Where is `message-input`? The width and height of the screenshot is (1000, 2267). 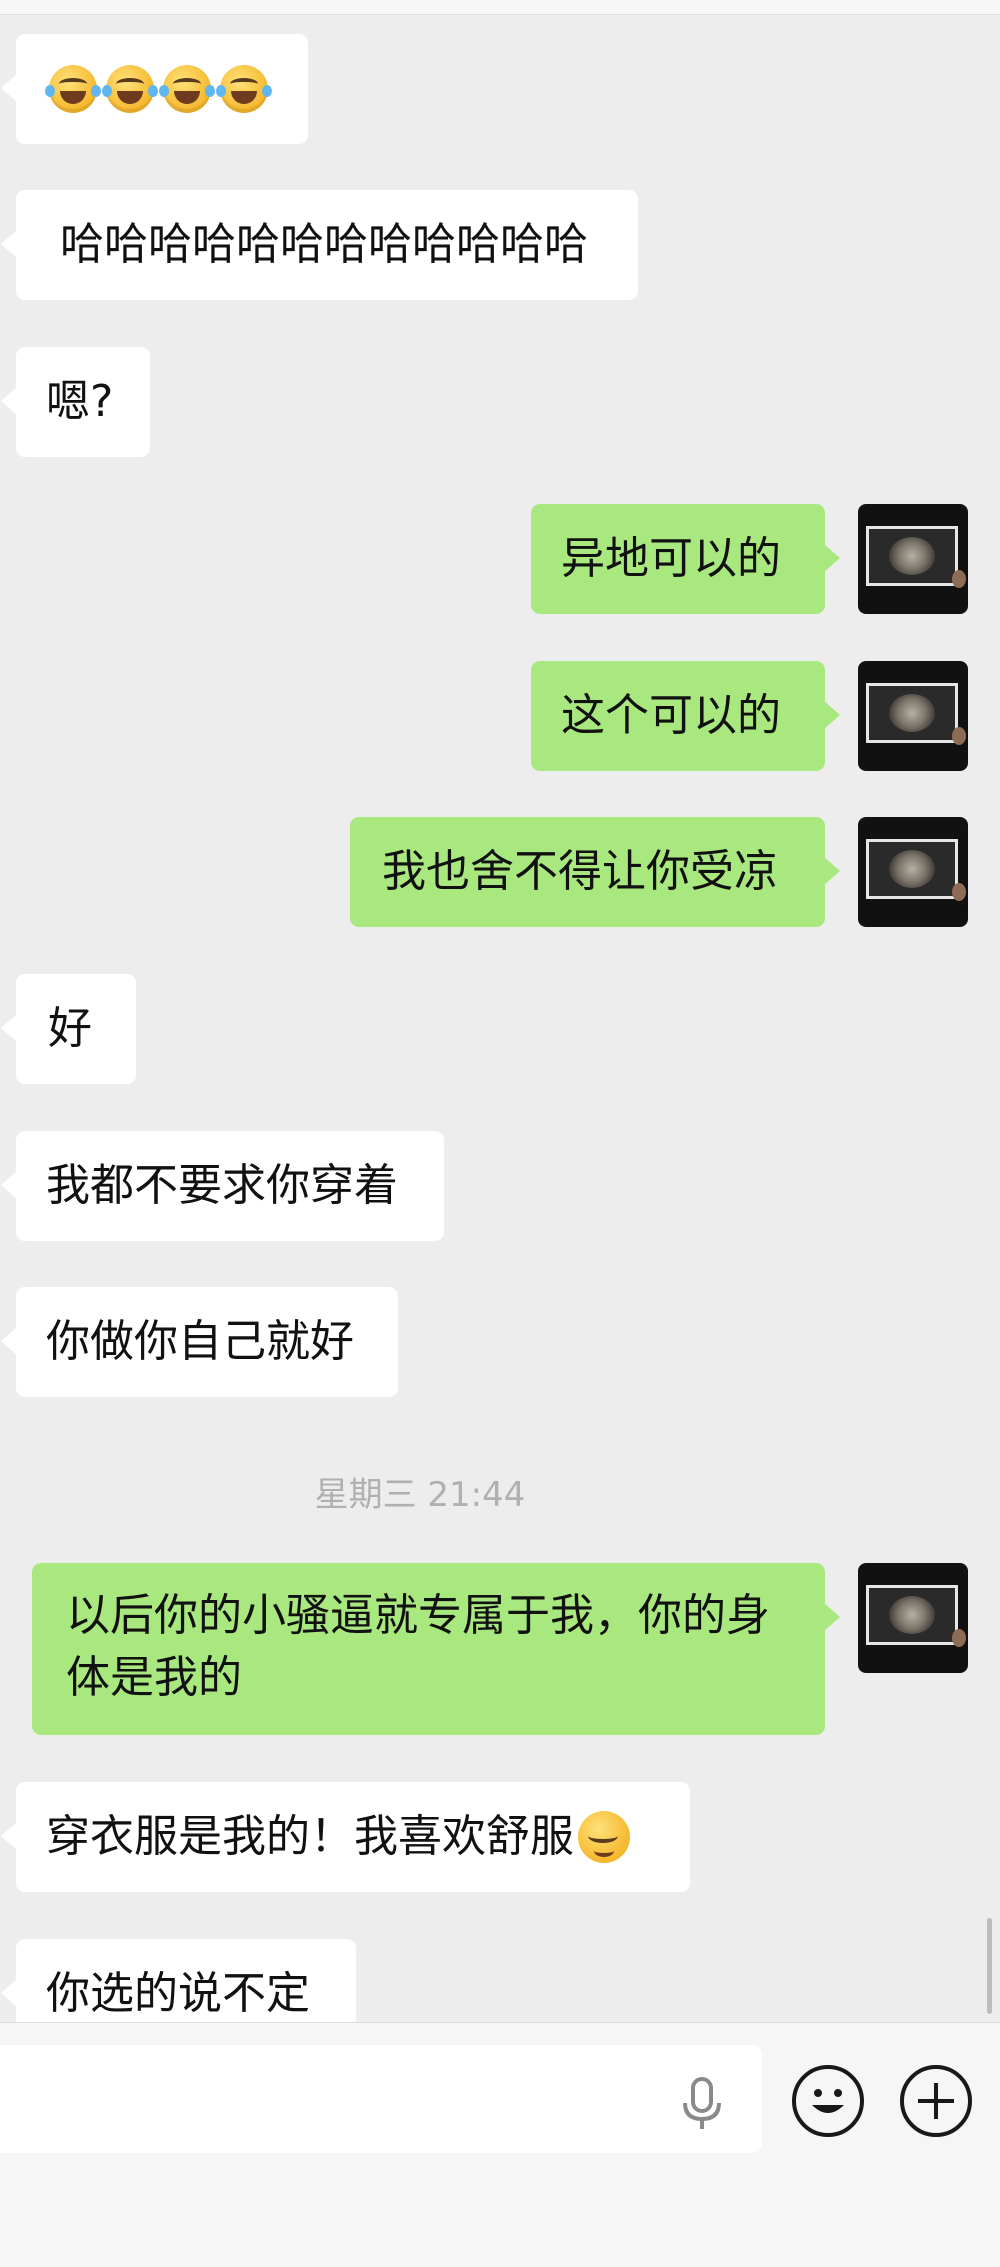 message-input is located at coordinates (381, 2099).